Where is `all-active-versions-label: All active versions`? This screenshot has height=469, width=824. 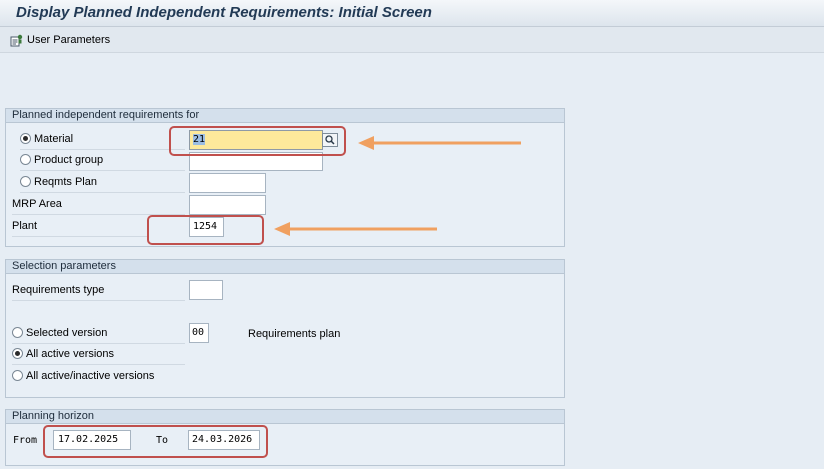
all-active-versions-label: All active versions is located at coordinates (70, 354).